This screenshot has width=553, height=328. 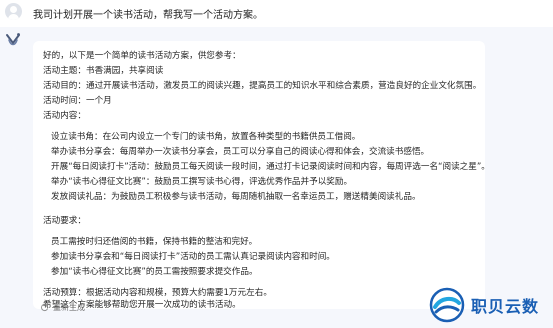 What do you see at coordinates (505, 306) in the screenshot?
I see `brand-name: 职贝云数` at bounding box center [505, 306].